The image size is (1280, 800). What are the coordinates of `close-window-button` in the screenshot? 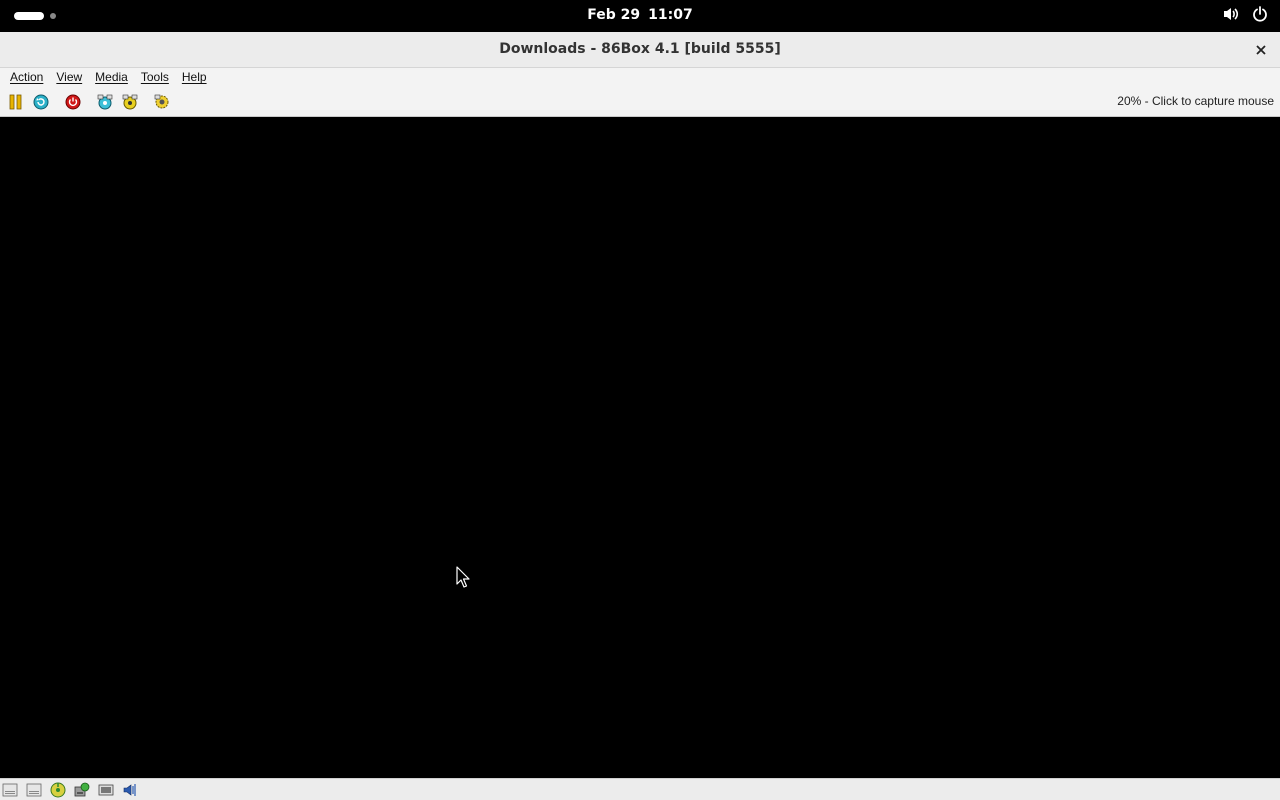 It's located at (1261, 50).